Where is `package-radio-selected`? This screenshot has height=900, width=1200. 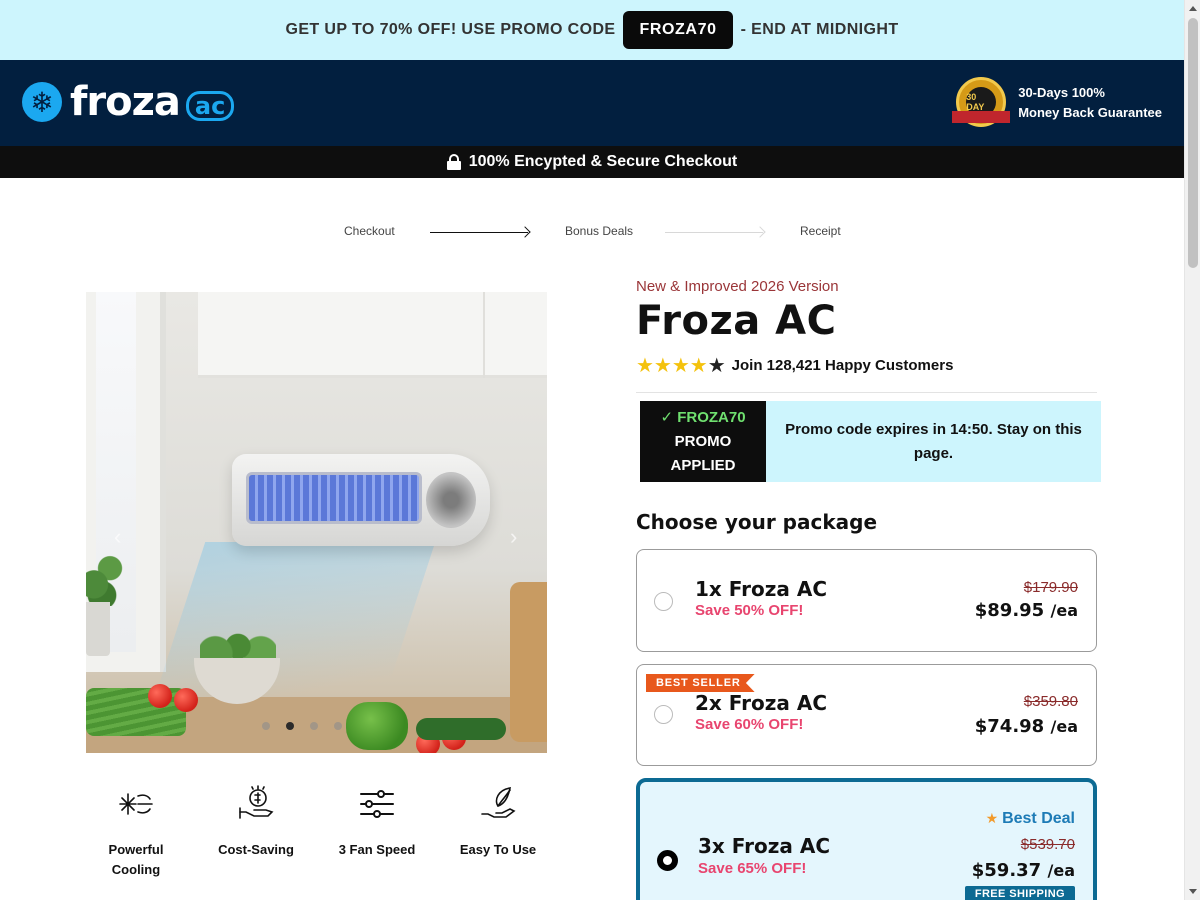
package-radio-selected is located at coordinates (667, 860).